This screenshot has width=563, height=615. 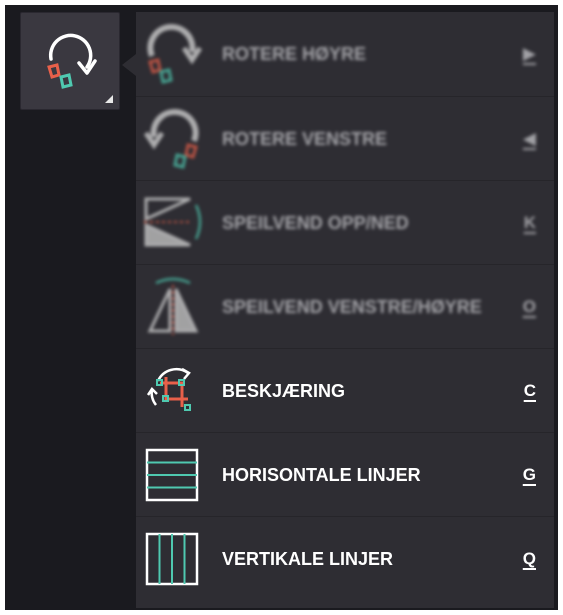 I want to click on shortcut-key: K, so click(x=529, y=222).